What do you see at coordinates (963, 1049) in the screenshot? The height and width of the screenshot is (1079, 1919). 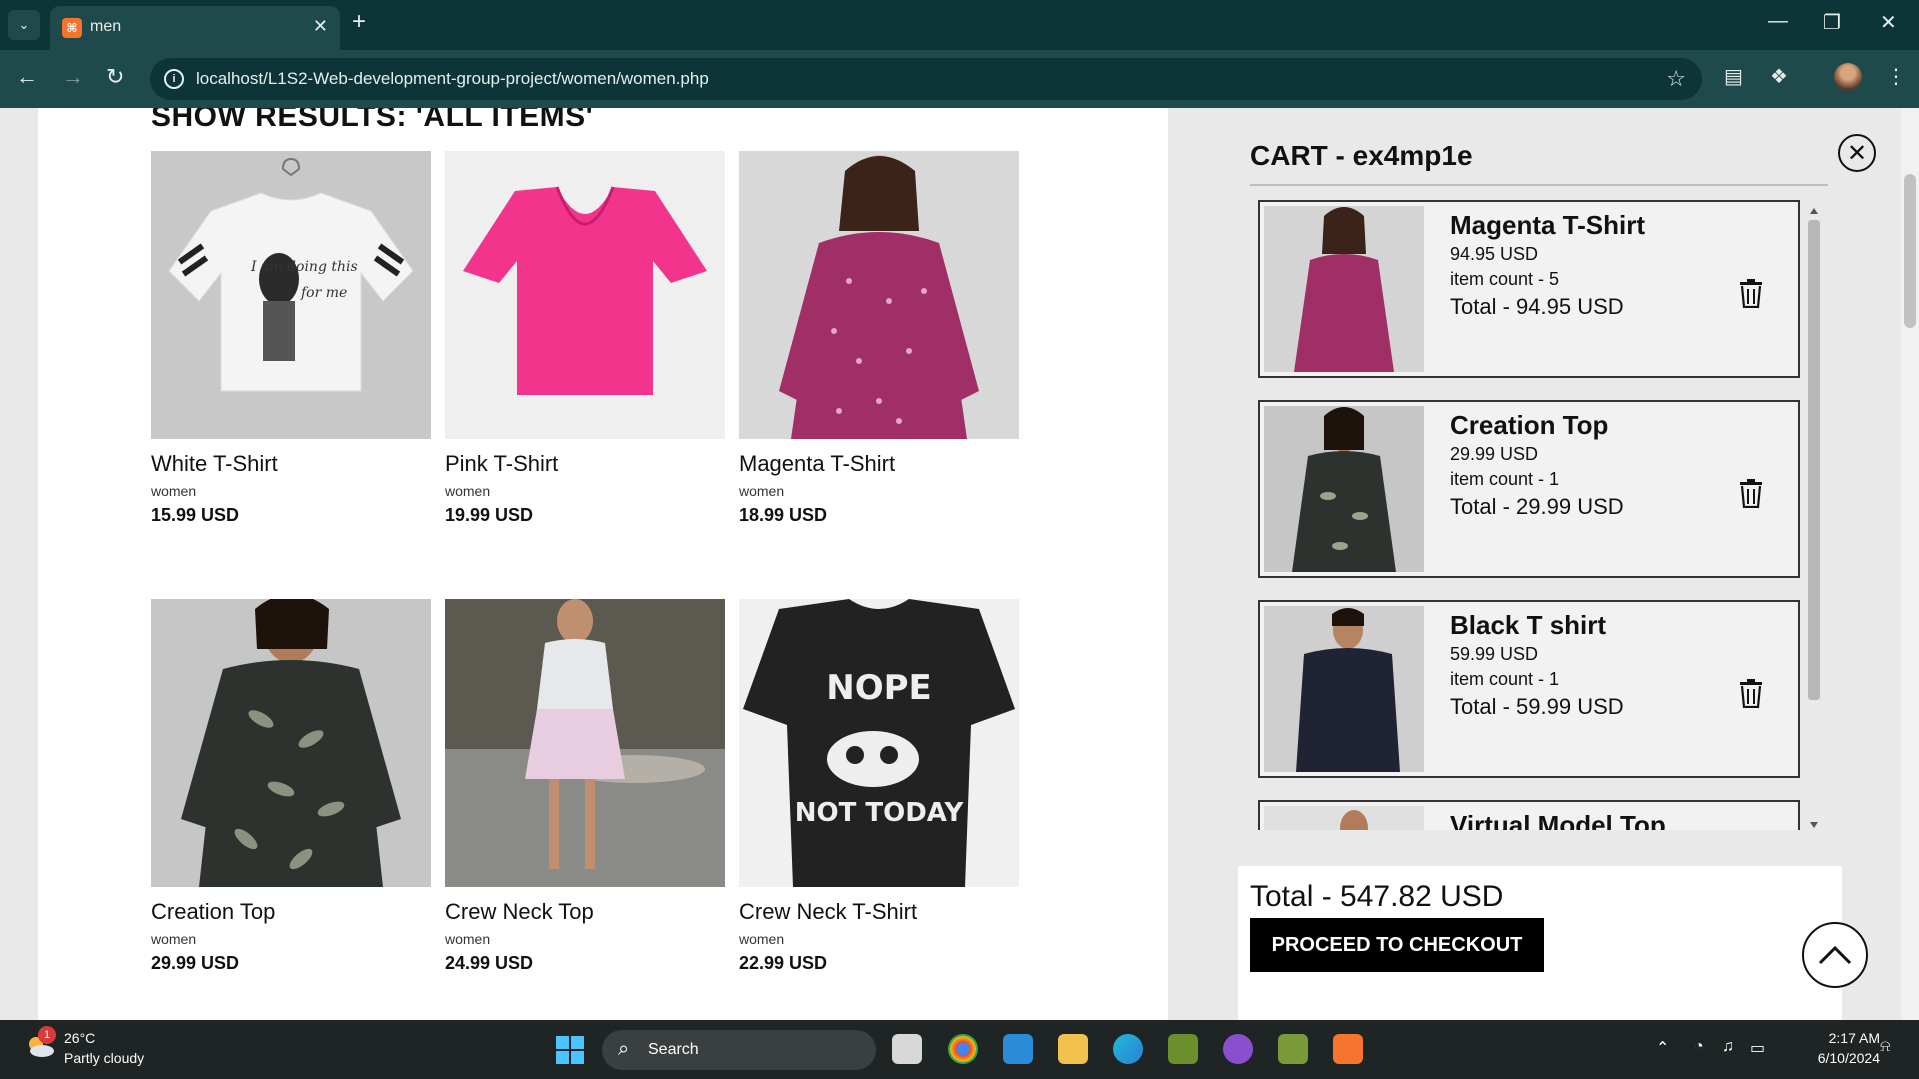 I see `chrome-icon` at bounding box center [963, 1049].